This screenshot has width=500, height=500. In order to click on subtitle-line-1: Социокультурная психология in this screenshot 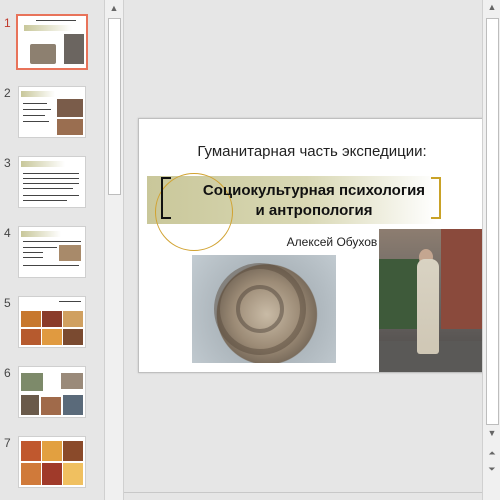, I will do `click(314, 190)`.